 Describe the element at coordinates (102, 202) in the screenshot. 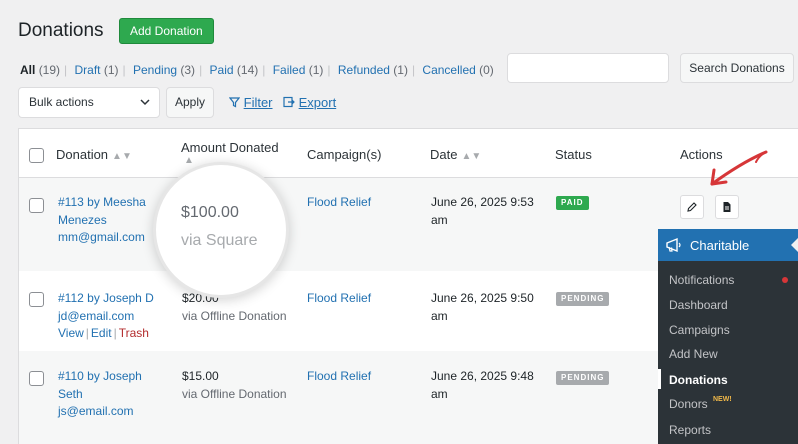

I see `donation-link: #113 by Meesha` at that location.